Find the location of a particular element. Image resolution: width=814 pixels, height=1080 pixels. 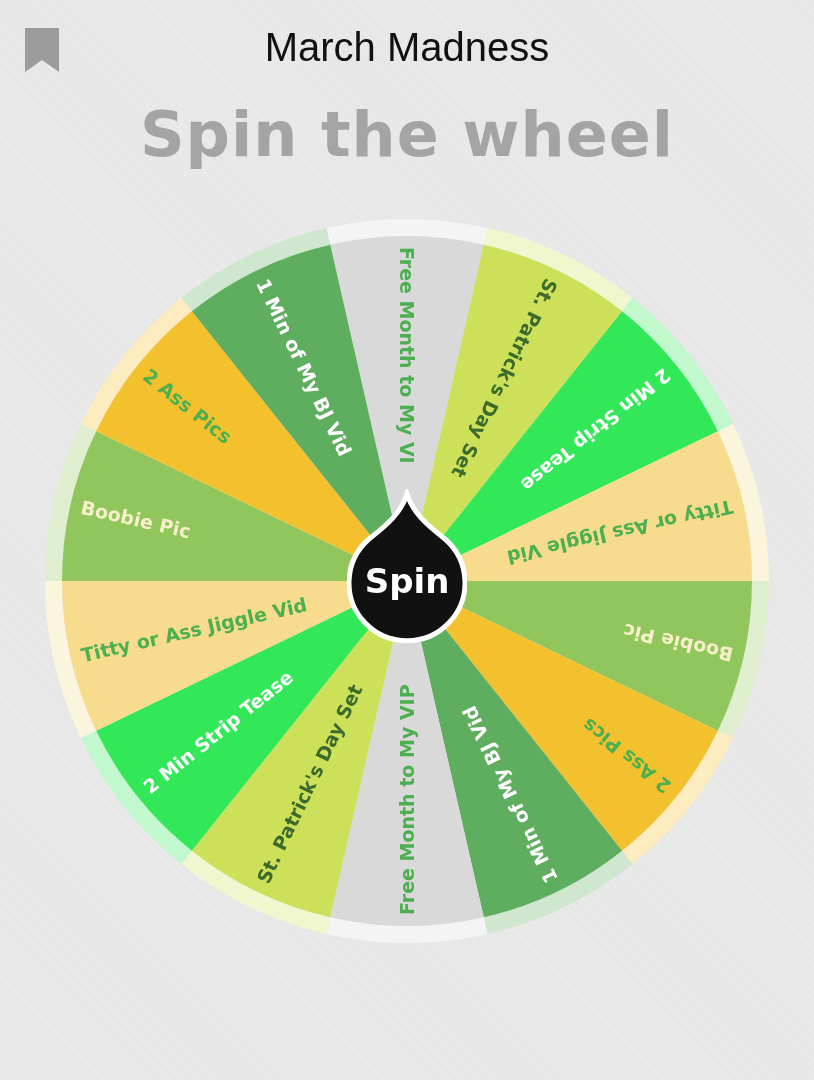

spin-button: Spin is located at coordinates (407, 567).